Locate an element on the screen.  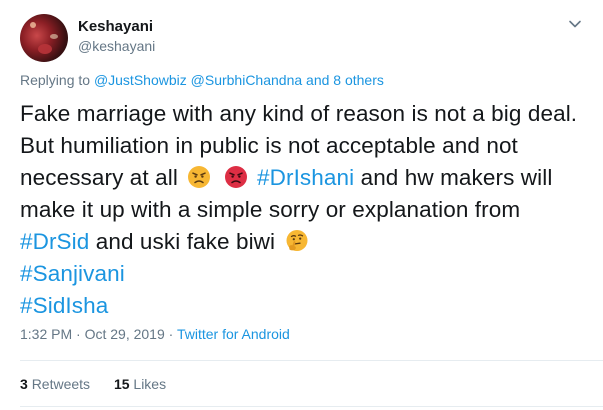
tweet-text-segment: necessary at all is located at coordinates (99, 177).